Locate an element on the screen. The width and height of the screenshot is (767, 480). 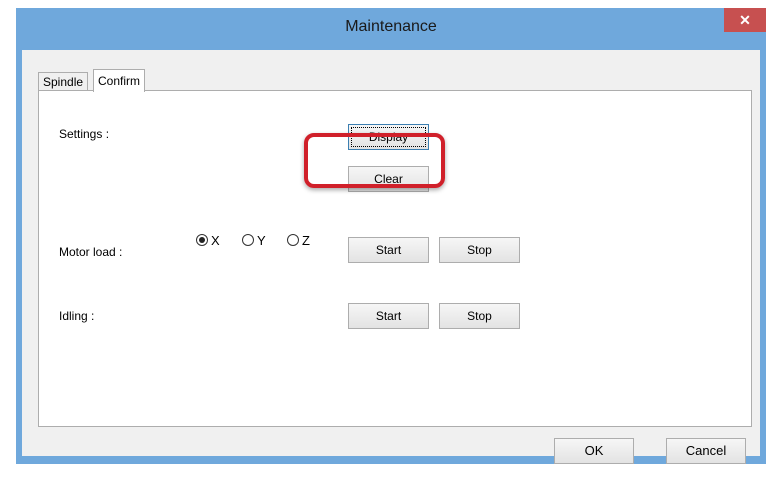
title-bar: Maintenance ✕ is located at coordinates (391, 29).